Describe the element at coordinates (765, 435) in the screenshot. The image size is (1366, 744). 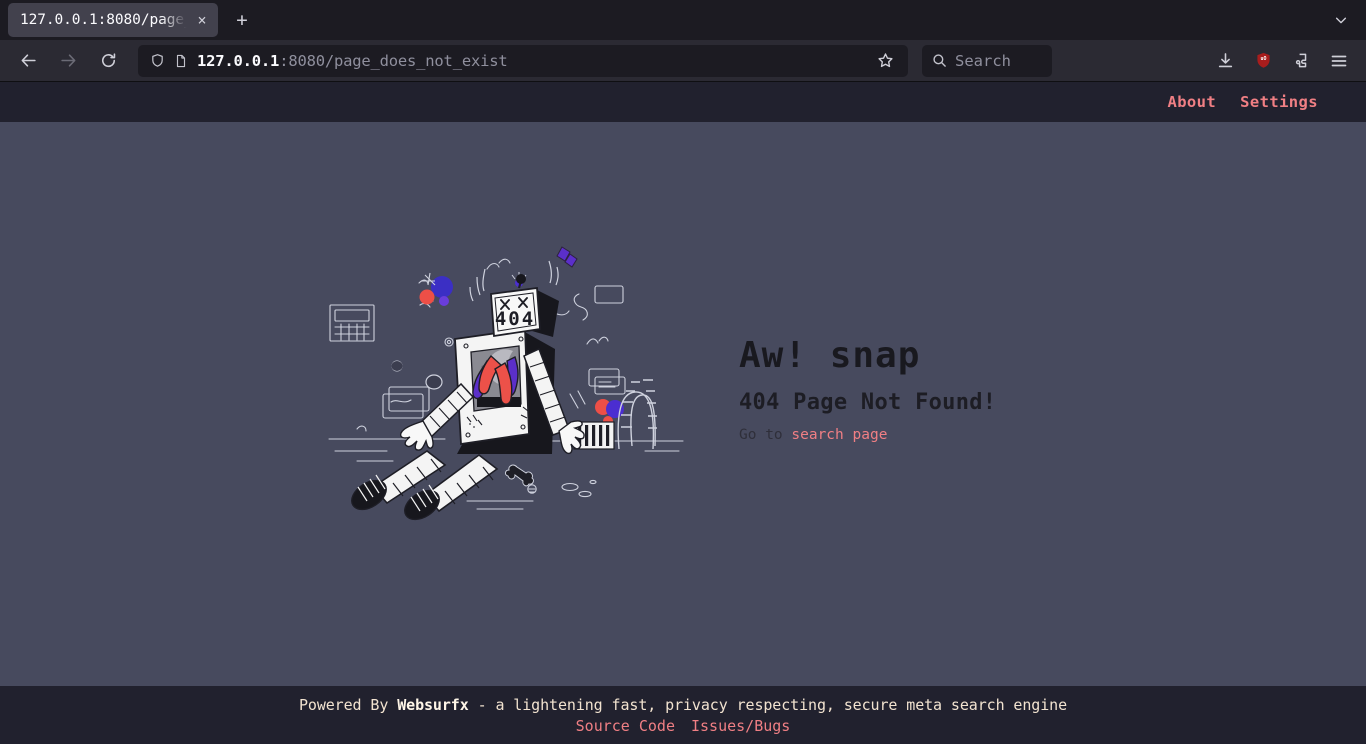
I see `goto-prefix: Go to` at that location.